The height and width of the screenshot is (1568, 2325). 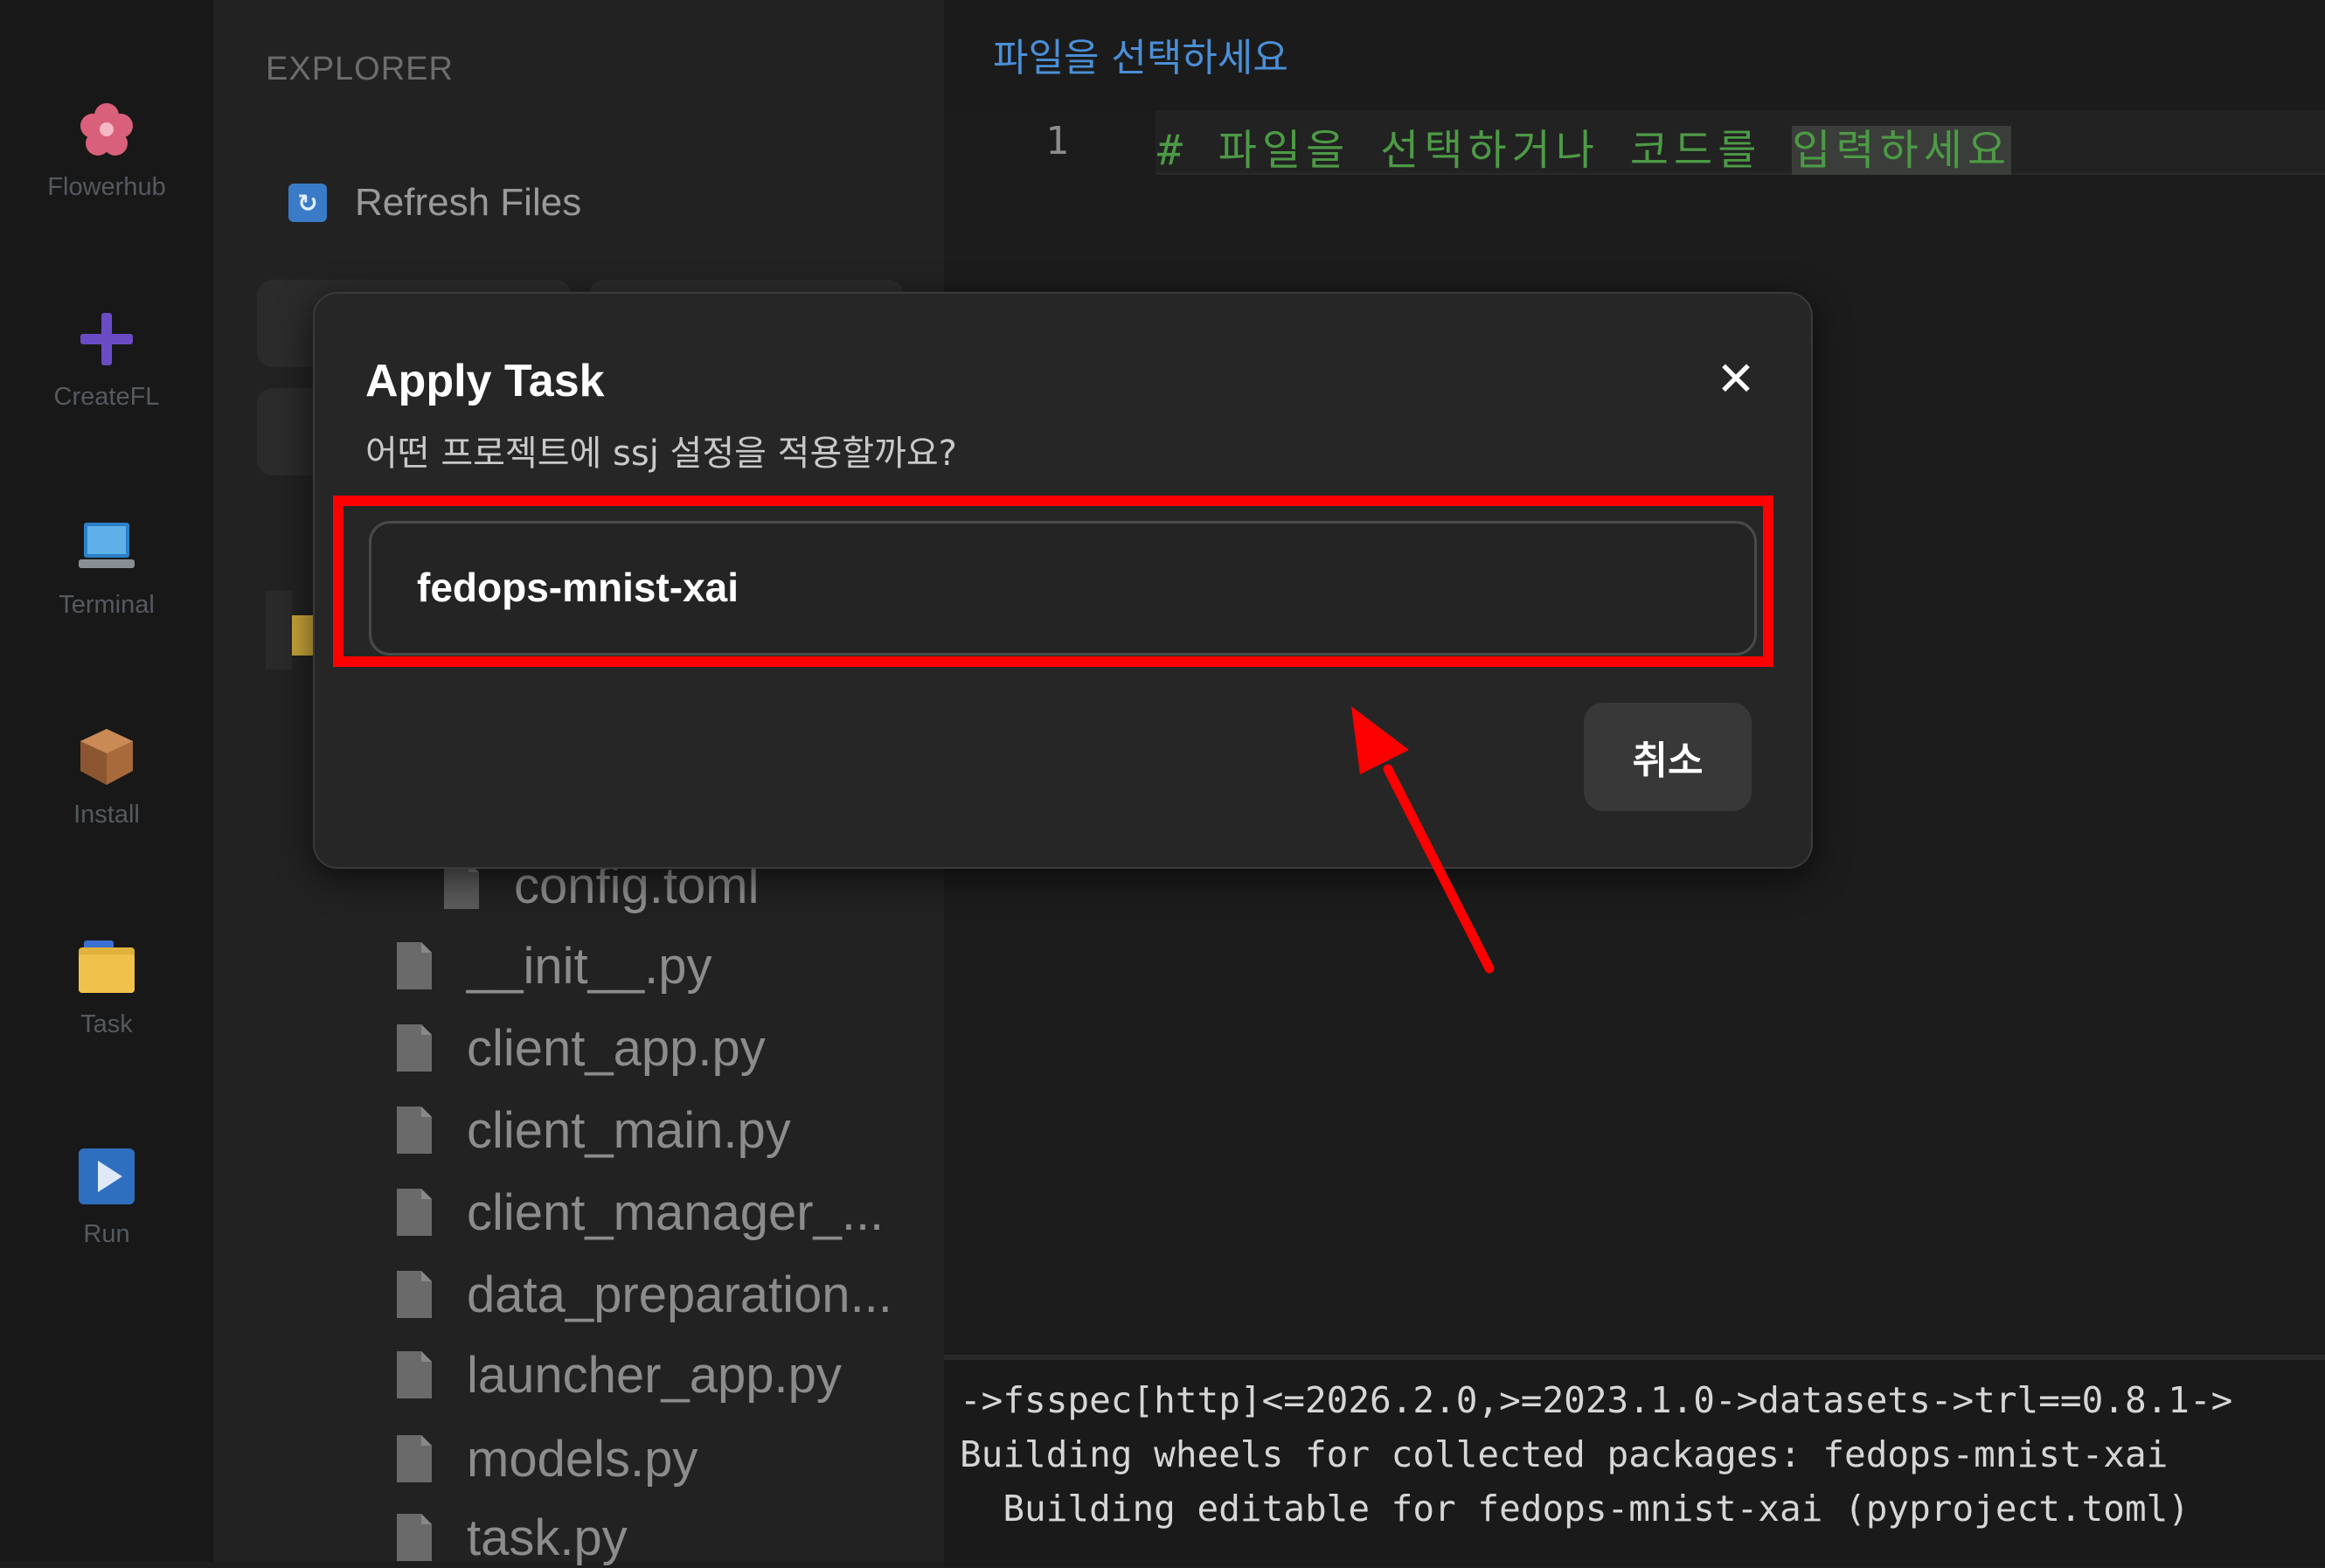 I want to click on explorer-title: EXPLORER, so click(x=360, y=69).